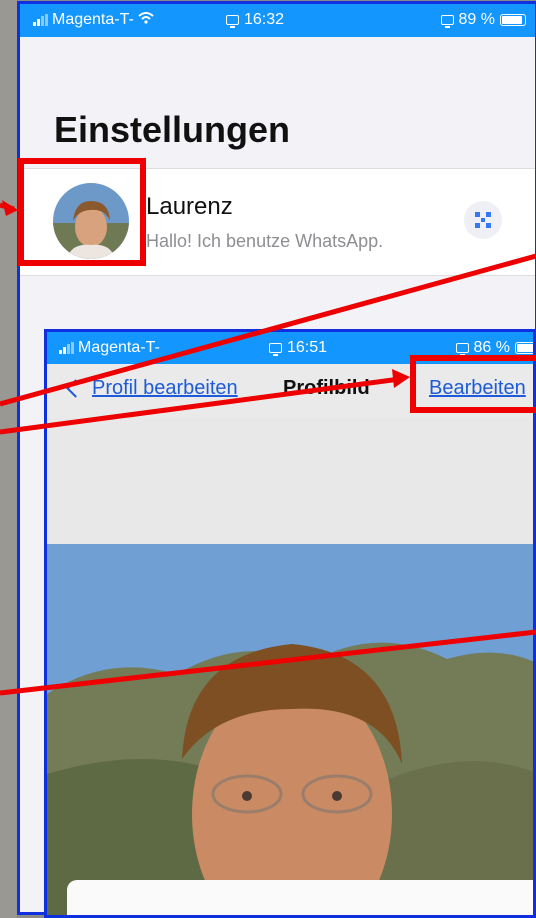 The image size is (536, 918). What do you see at coordinates (264, 19) in the screenshot?
I see `time-label: 16:32` at bounding box center [264, 19].